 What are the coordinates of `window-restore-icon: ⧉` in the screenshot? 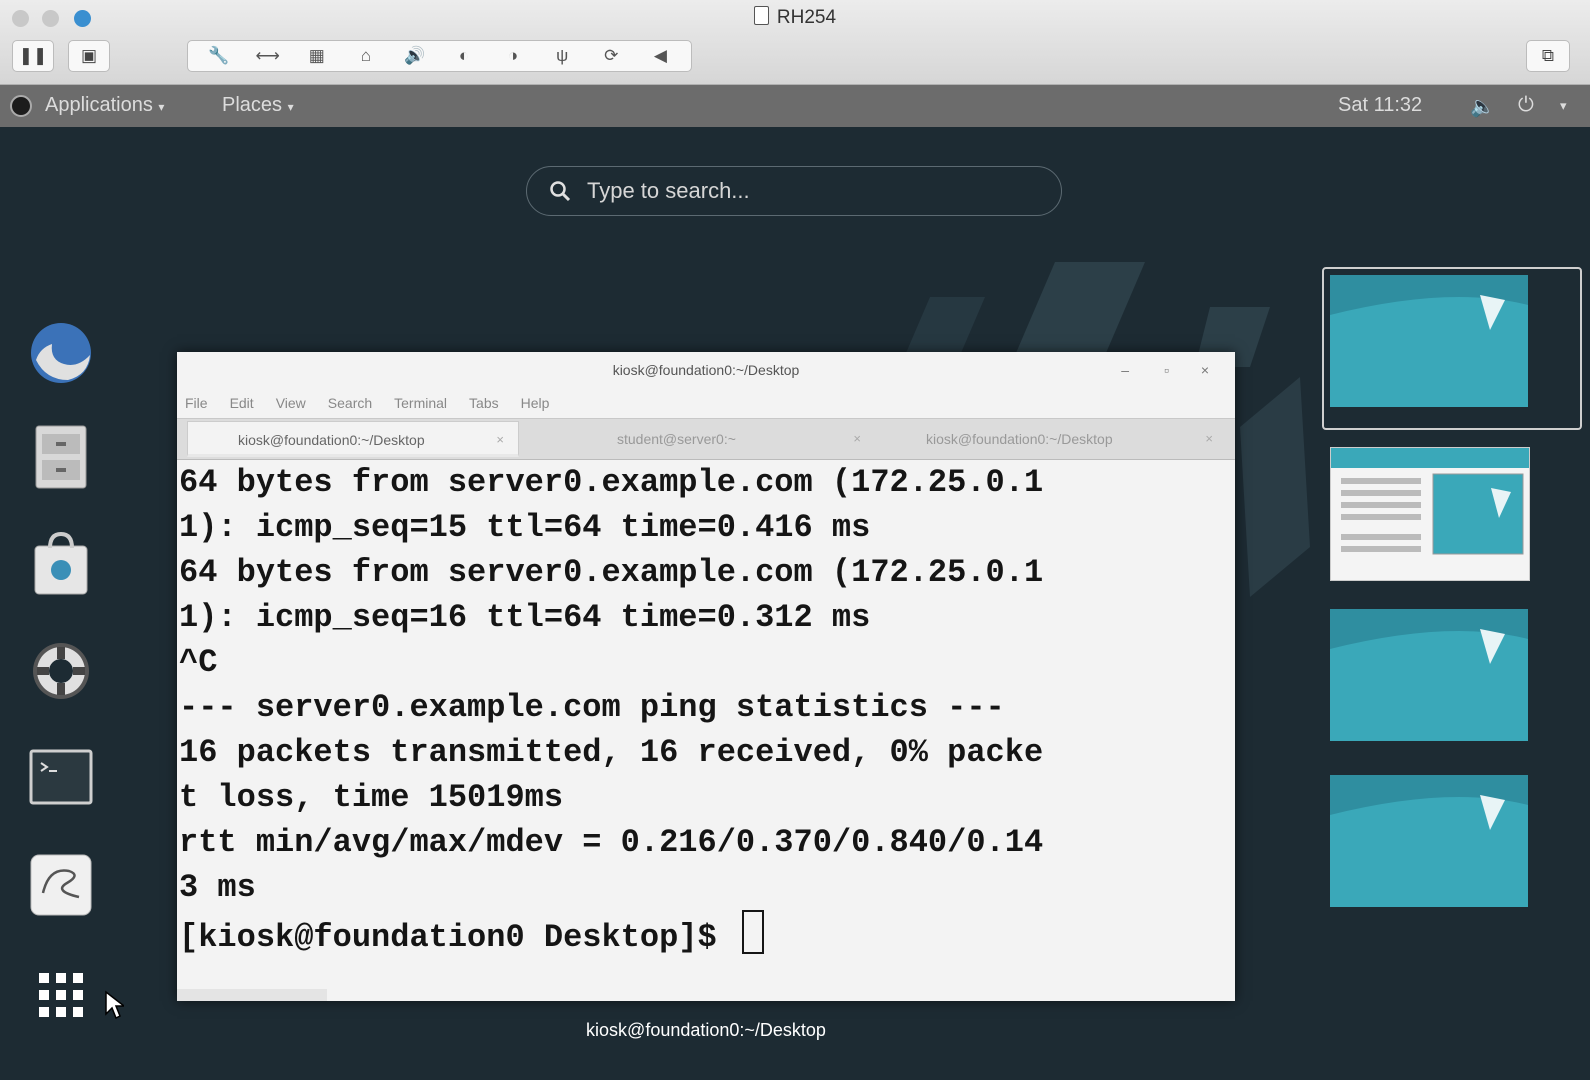 It's located at (1548, 55).